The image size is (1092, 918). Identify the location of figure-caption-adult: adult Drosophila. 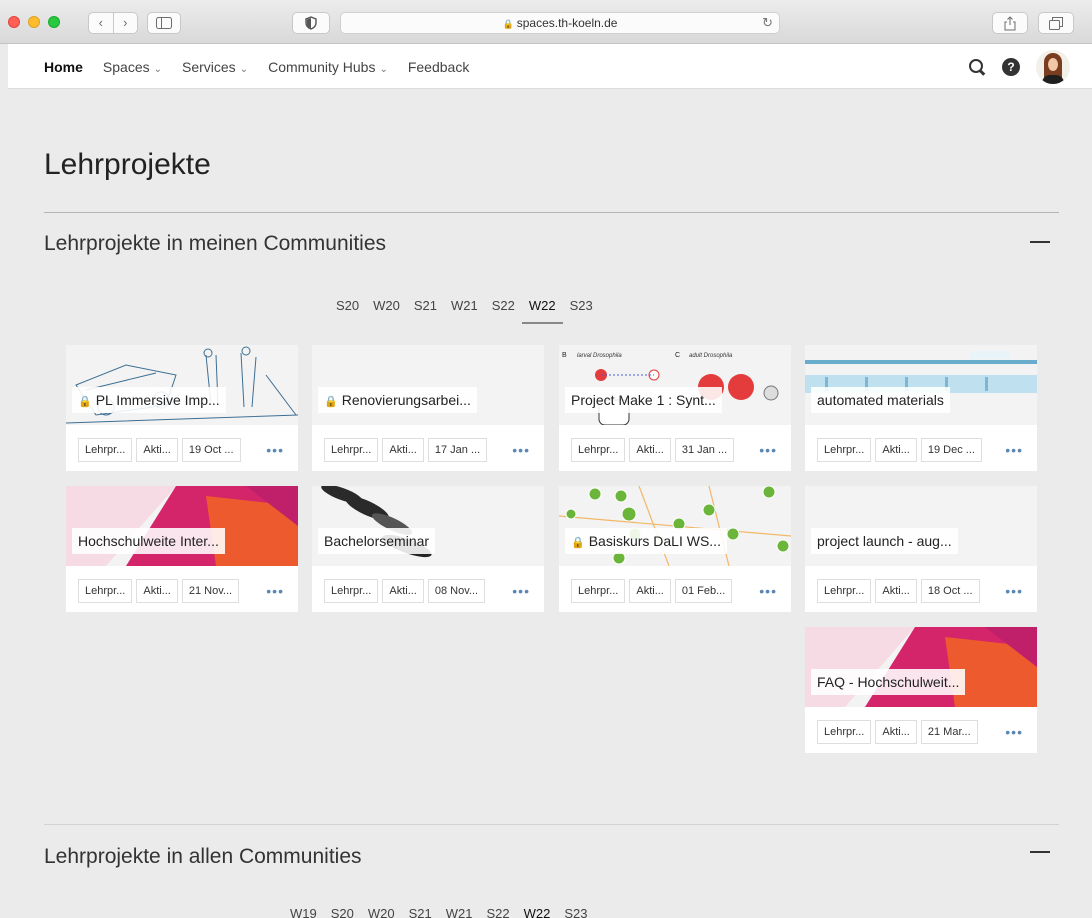
(711, 356).